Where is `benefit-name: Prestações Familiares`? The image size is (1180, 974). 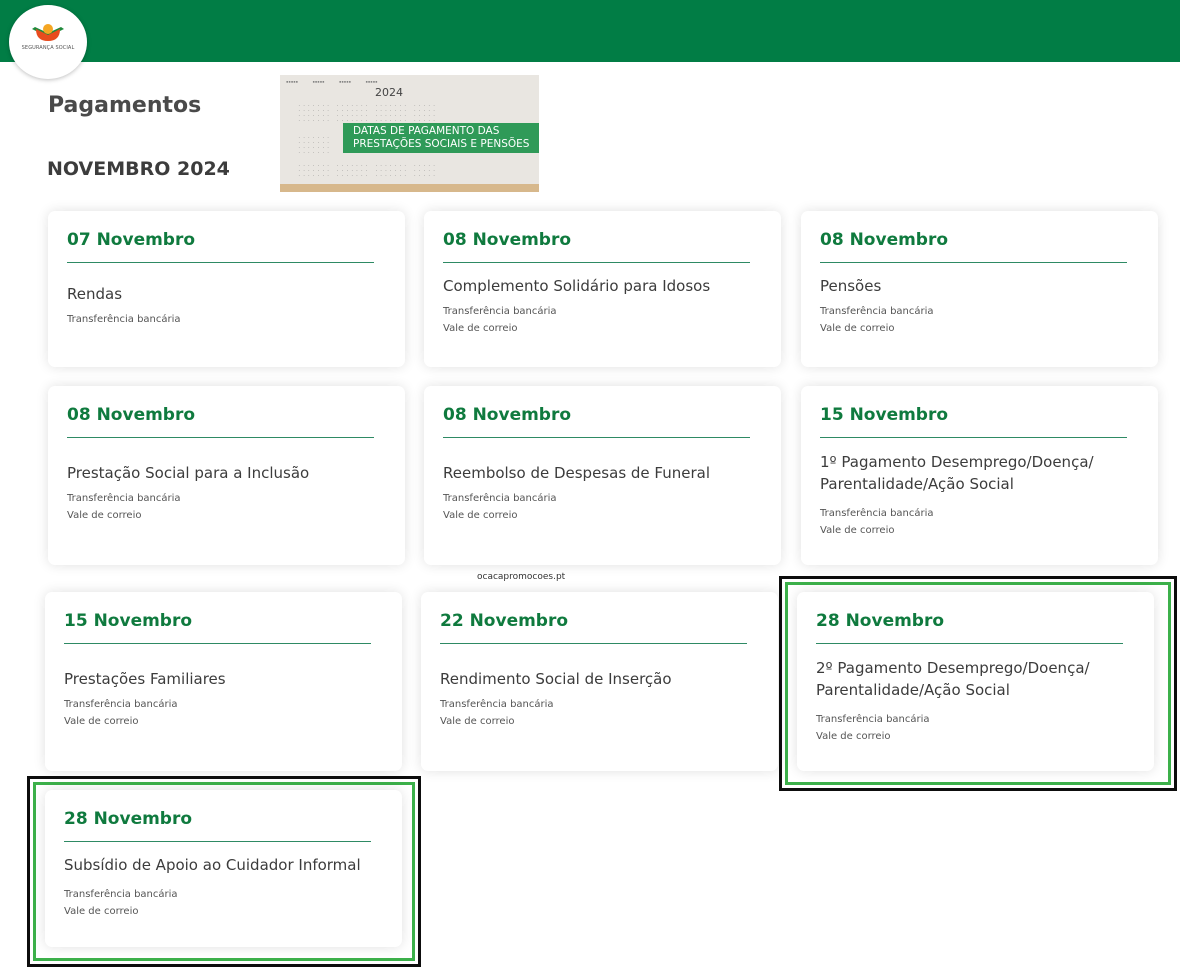
benefit-name: Prestações Familiares is located at coordinates (145, 679).